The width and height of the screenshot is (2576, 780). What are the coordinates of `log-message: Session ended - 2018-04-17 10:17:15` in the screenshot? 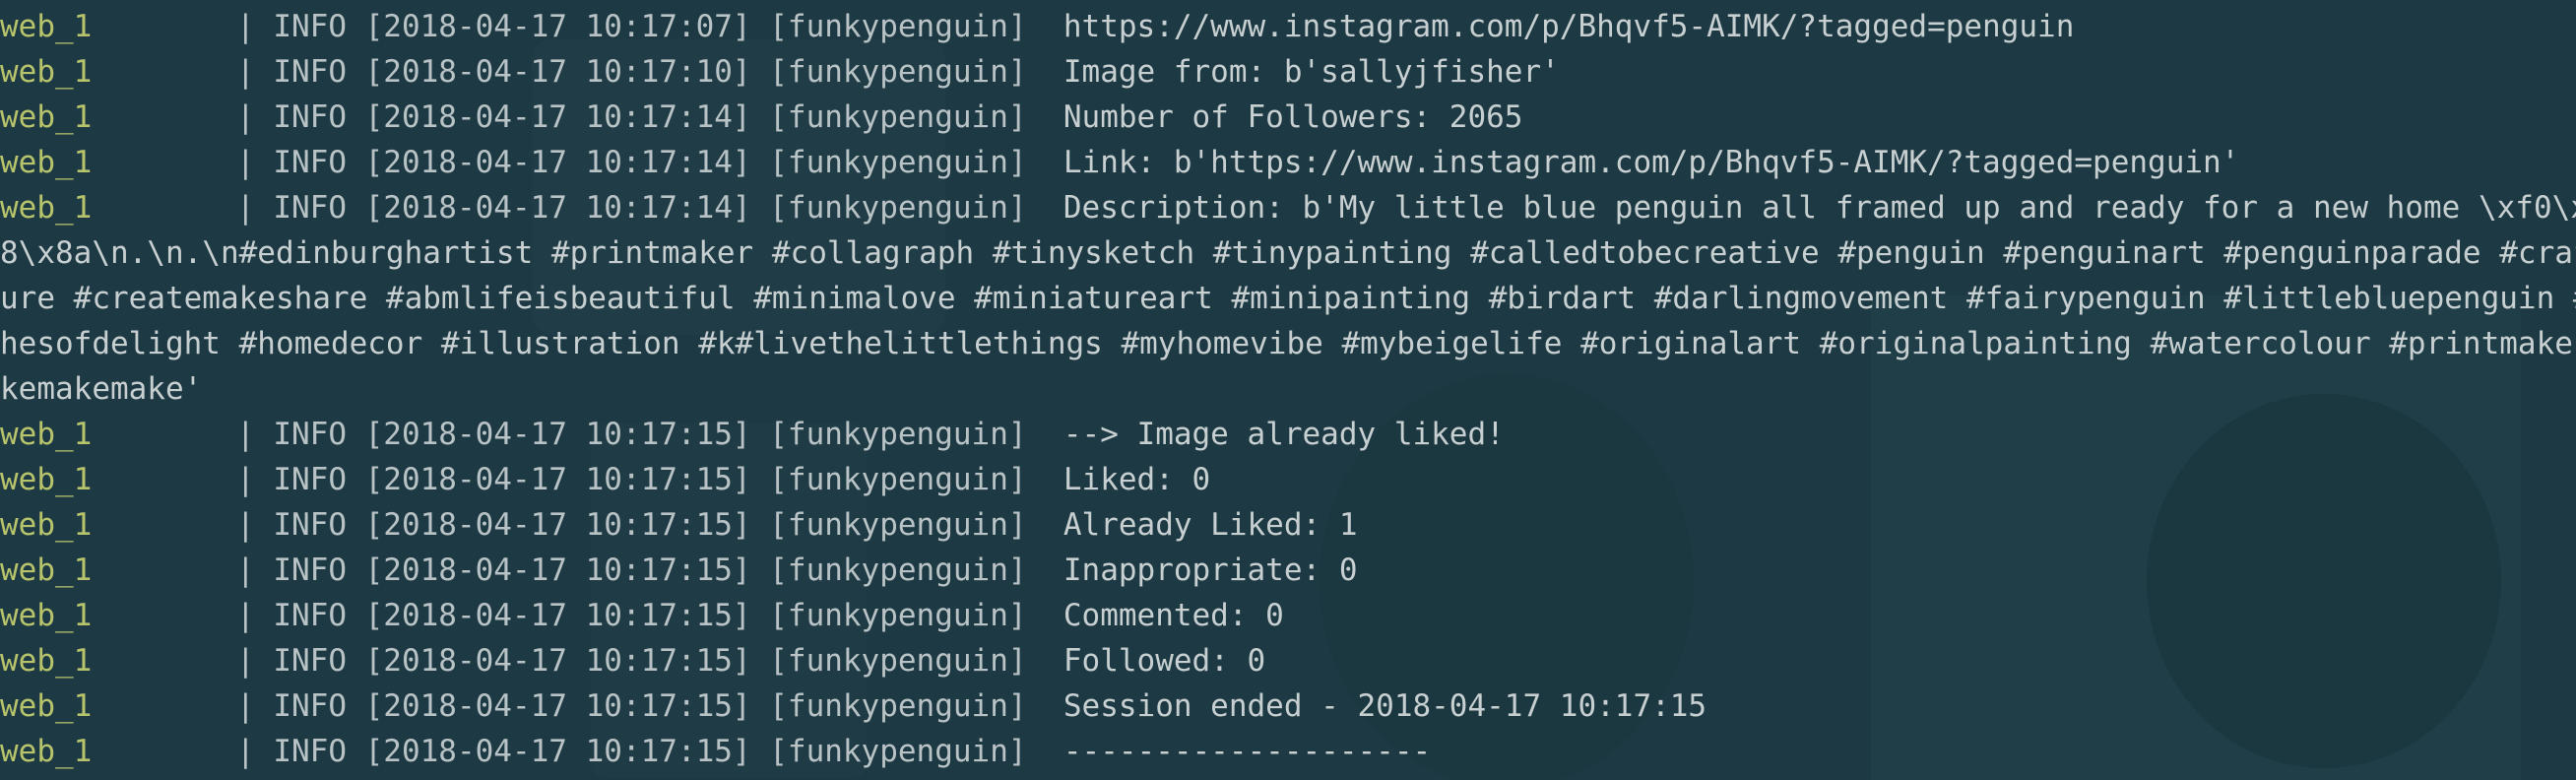 It's located at (1385, 706).